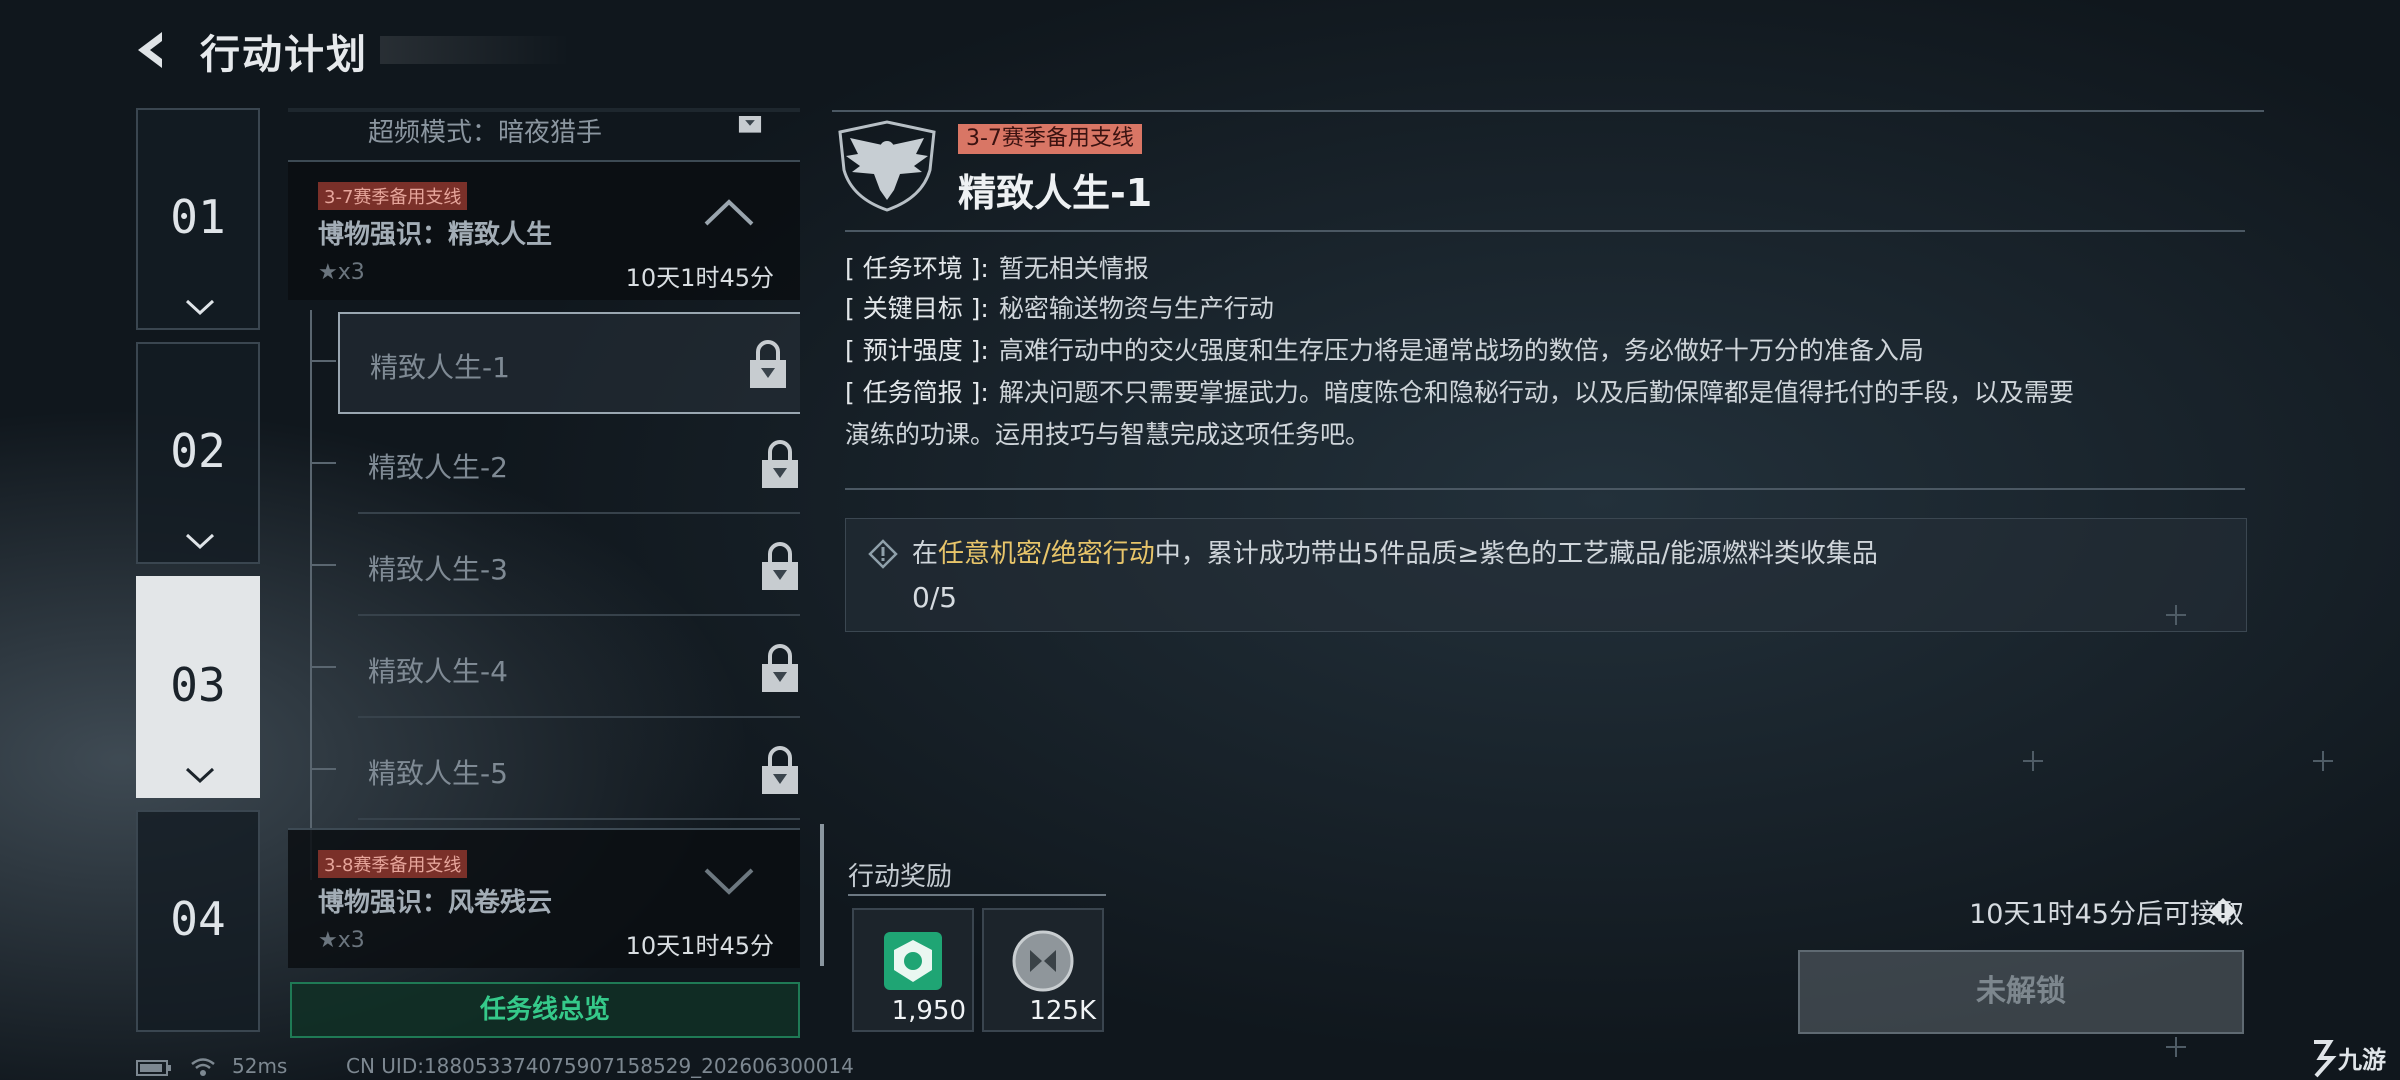  I want to click on sub-mission-label: 精致人生-3, so click(438, 569).